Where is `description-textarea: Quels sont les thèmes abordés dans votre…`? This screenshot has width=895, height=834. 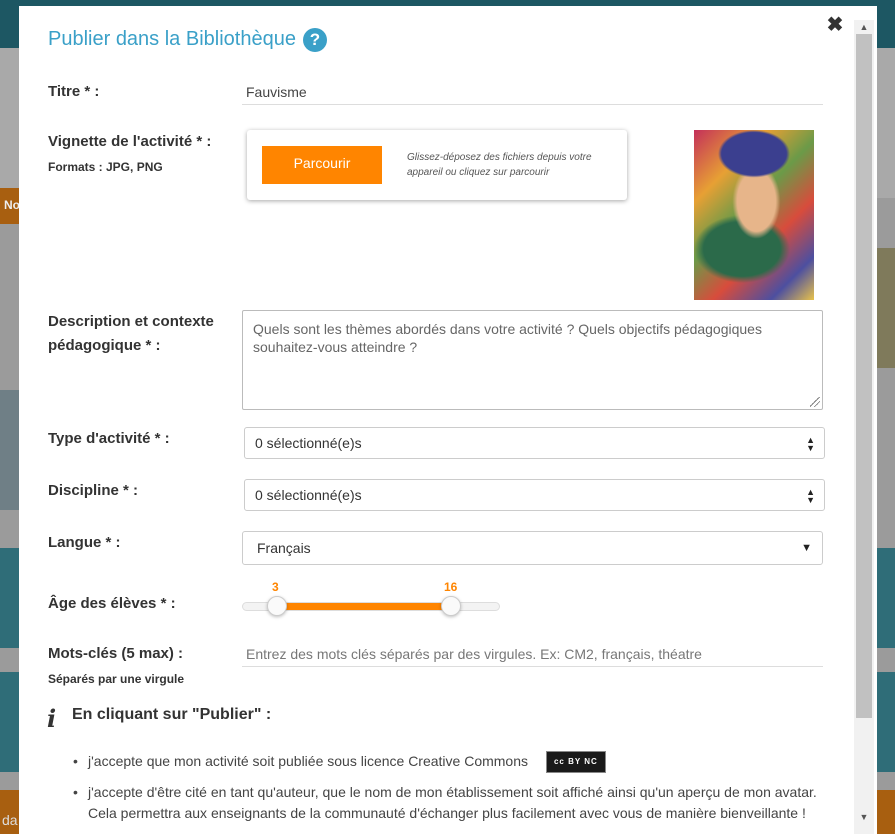 description-textarea: Quels sont les thèmes abordés dans votre… is located at coordinates (532, 360).